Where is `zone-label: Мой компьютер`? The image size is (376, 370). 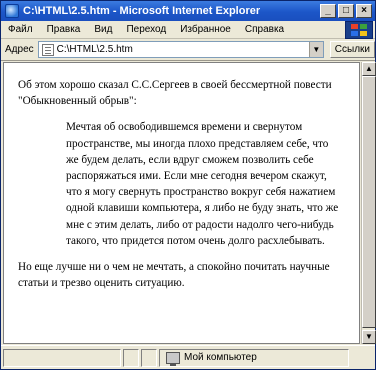
zone-label: Мой компьютер is located at coordinates (220, 357).